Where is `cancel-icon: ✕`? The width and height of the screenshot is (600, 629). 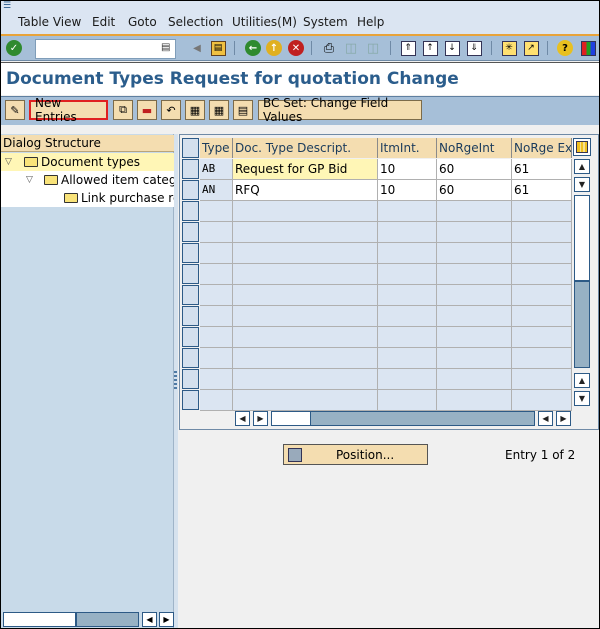 cancel-icon: ✕ is located at coordinates (296, 48).